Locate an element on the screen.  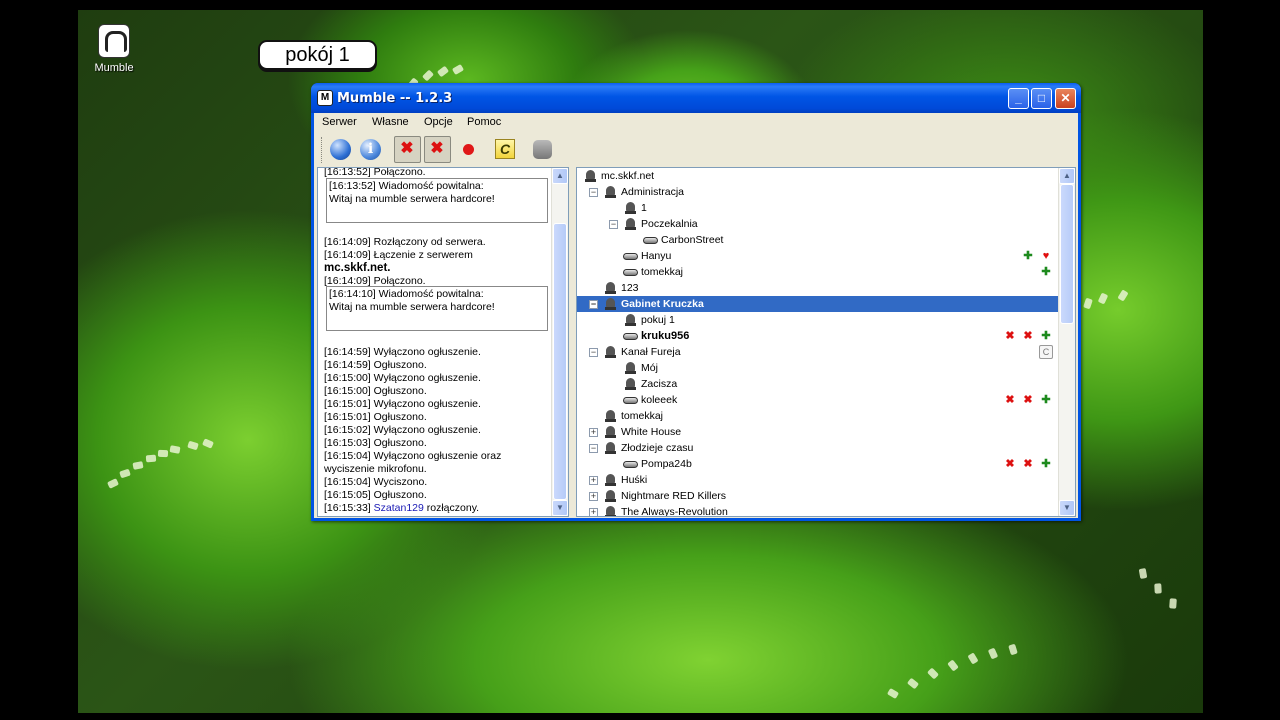
deafen-self-button: ✖ is located at coordinates (437, 149).